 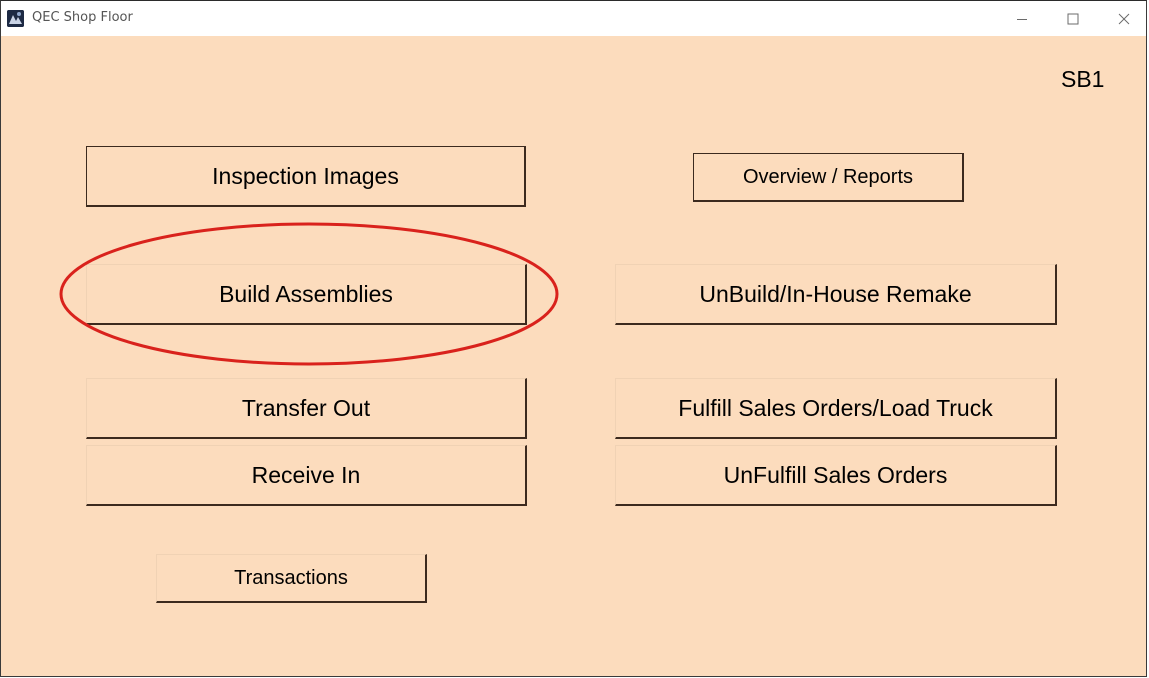 I want to click on station-label: SB1, so click(x=1083, y=79).